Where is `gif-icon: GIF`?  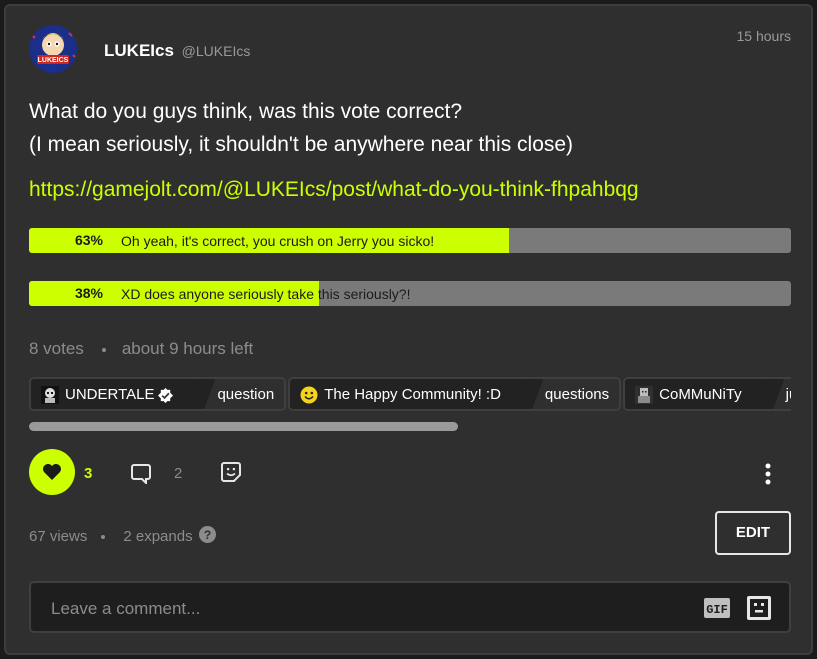 gif-icon: GIF is located at coordinates (717, 608).